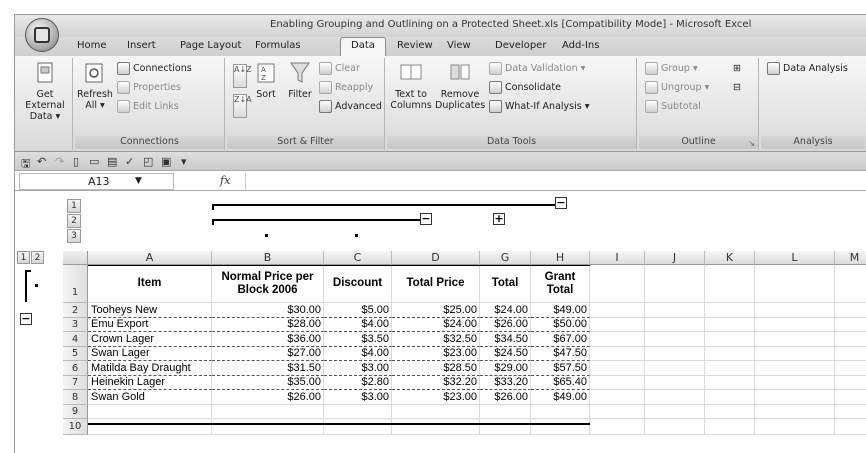 The image size is (866, 453). What do you see at coordinates (129, 161) in the screenshot?
I see `spelling-icon: ✓` at bounding box center [129, 161].